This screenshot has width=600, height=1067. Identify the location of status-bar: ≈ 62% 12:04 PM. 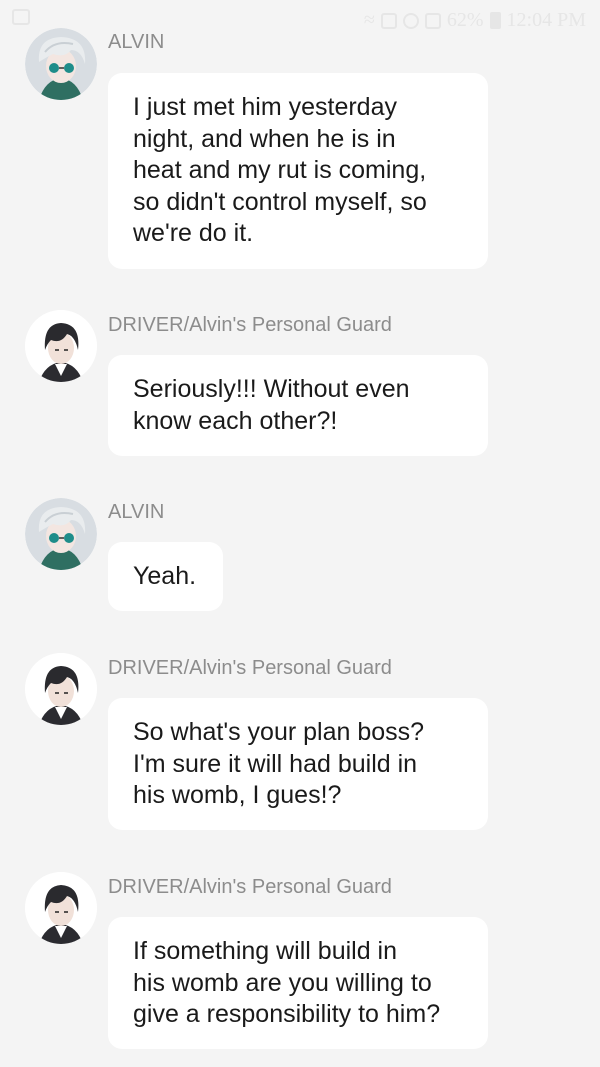
(300, 20).